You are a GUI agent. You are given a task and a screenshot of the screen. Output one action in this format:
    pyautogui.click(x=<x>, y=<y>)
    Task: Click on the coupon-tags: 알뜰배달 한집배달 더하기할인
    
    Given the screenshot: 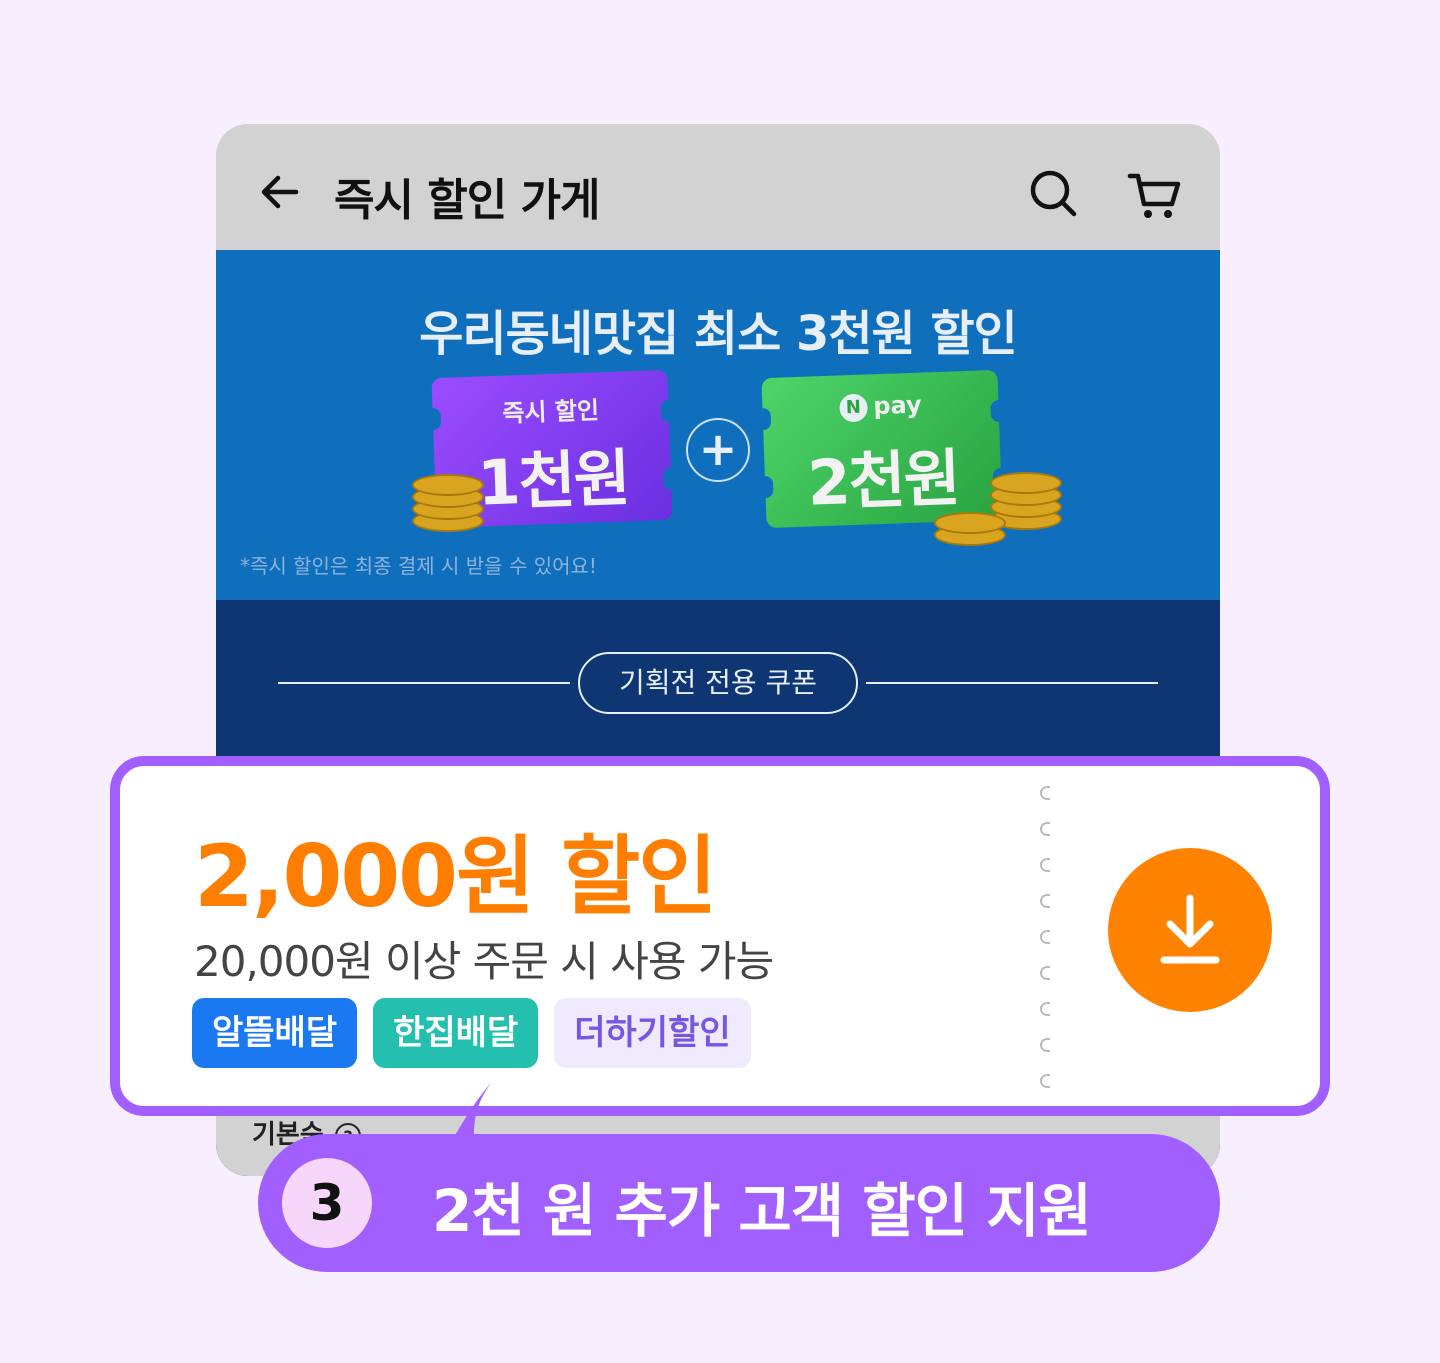 What is the action you would take?
    pyautogui.click(x=471, y=1033)
    